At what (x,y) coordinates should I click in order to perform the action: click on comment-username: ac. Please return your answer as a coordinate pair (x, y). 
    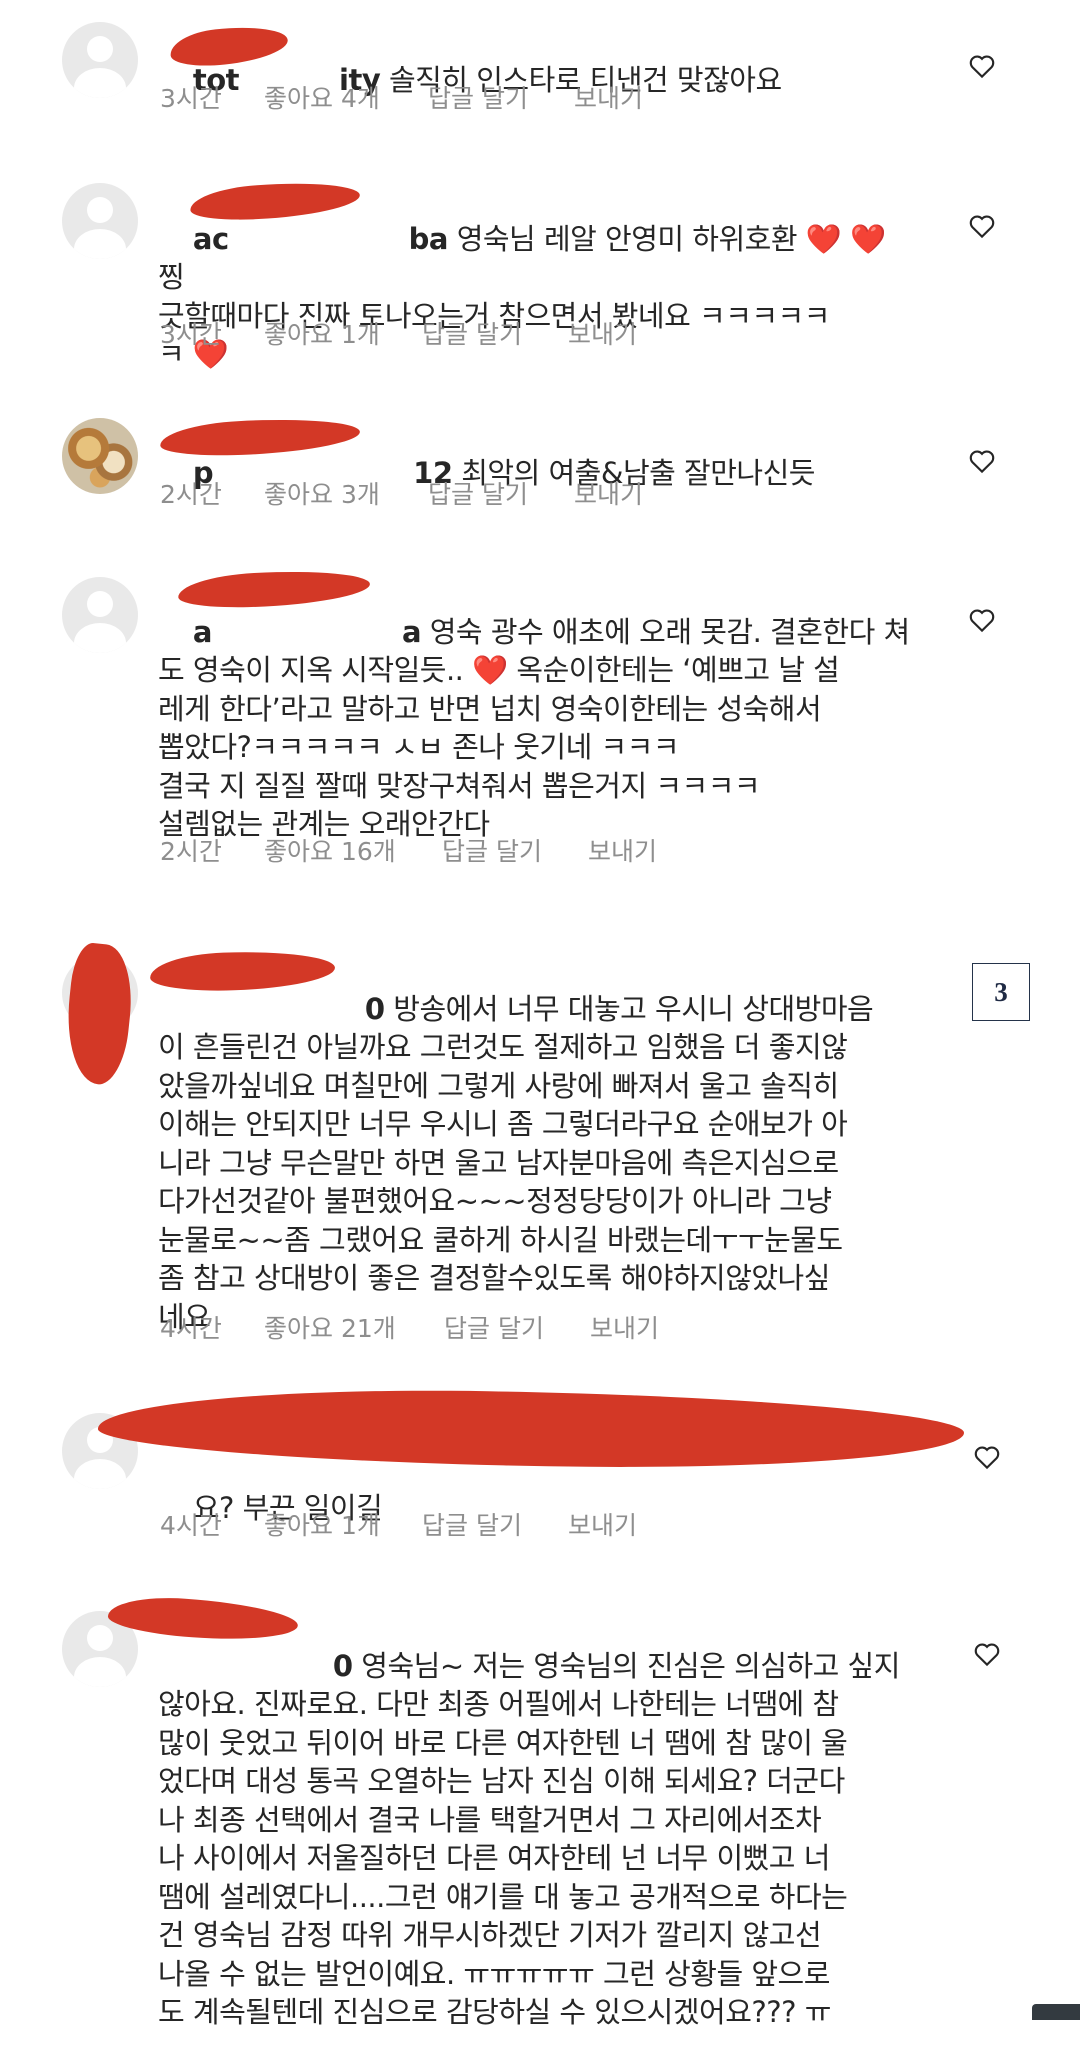
    Looking at the image, I should click on (211, 239).